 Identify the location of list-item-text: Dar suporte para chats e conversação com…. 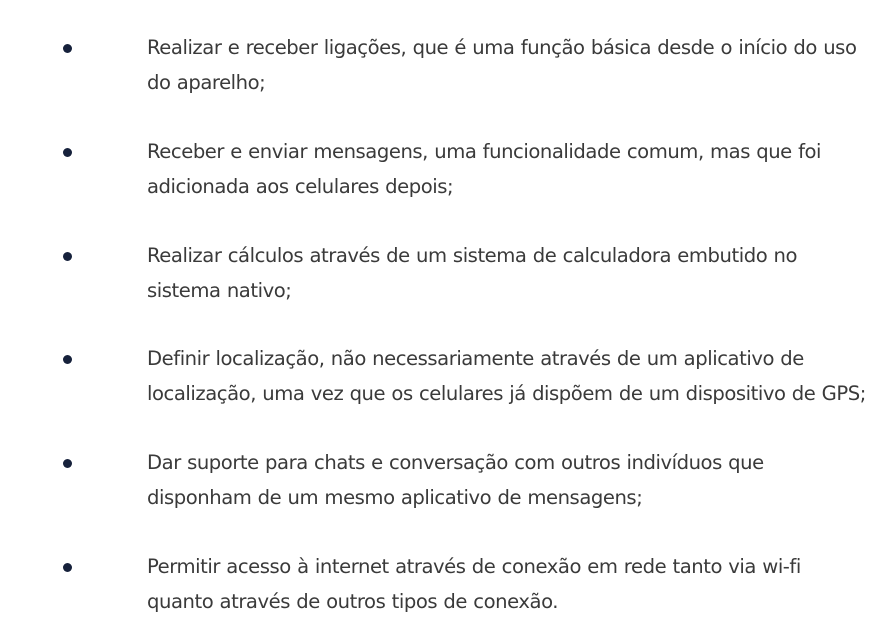
(512, 480).